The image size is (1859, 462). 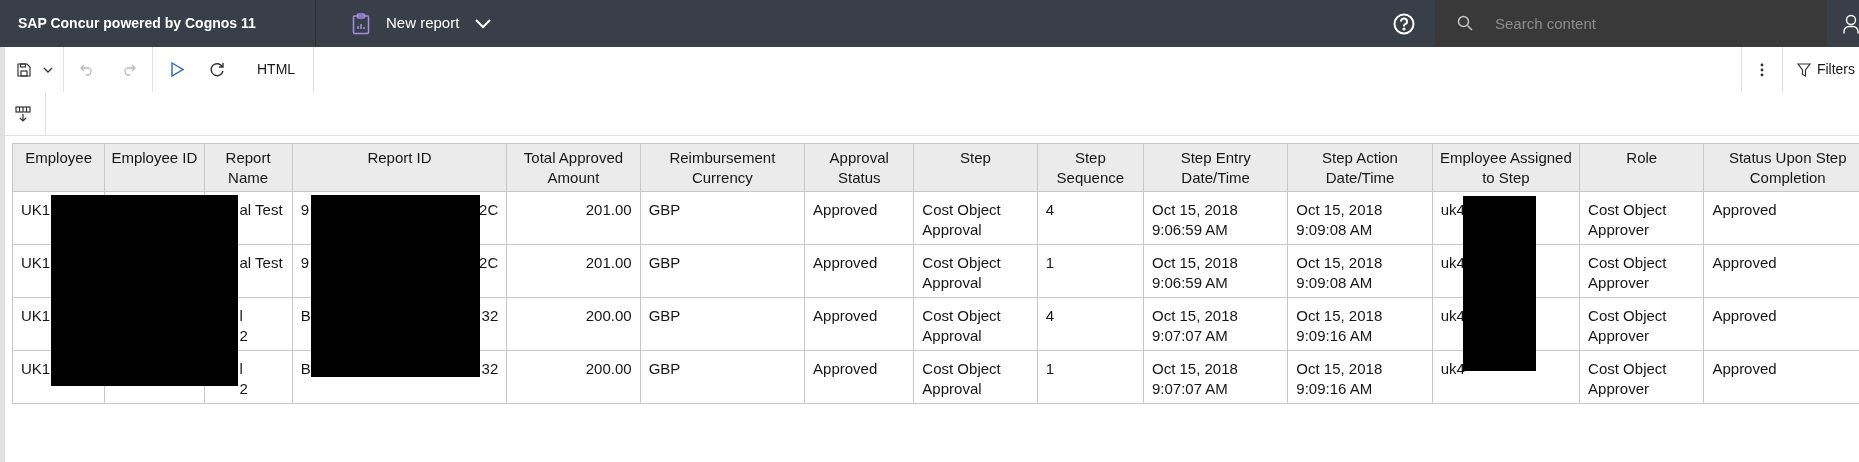 What do you see at coordinates (1803, 69) in the screenshot?
I see `filter-icon` at bounding box center [1803, 69].